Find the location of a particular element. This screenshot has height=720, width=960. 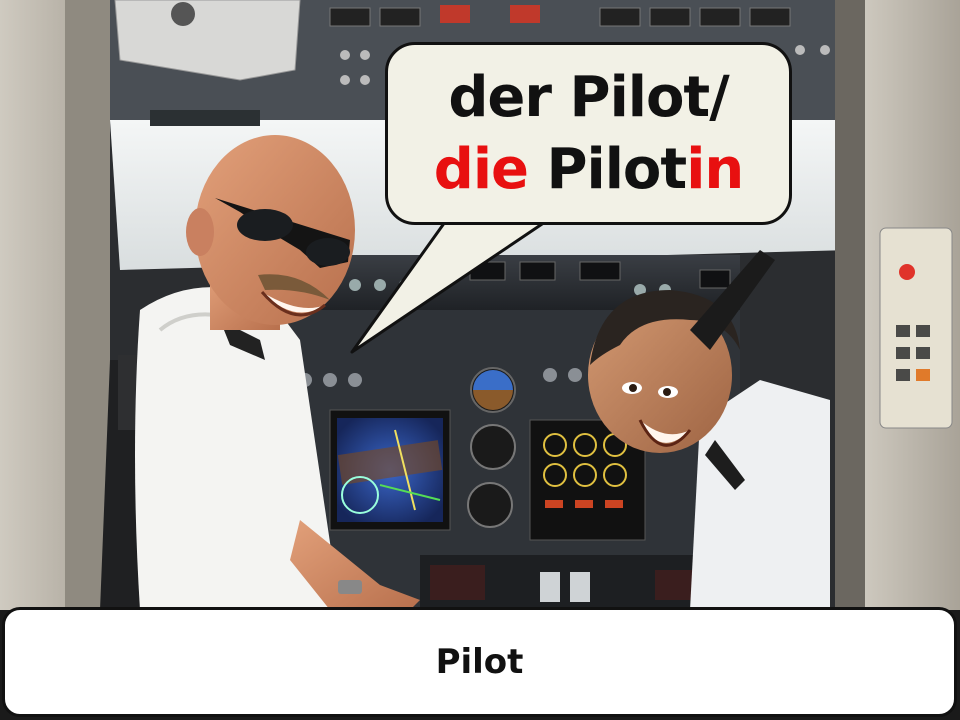

speech-bubble: der Pilot/ die Pilotin is located at coordinates (588, 133).